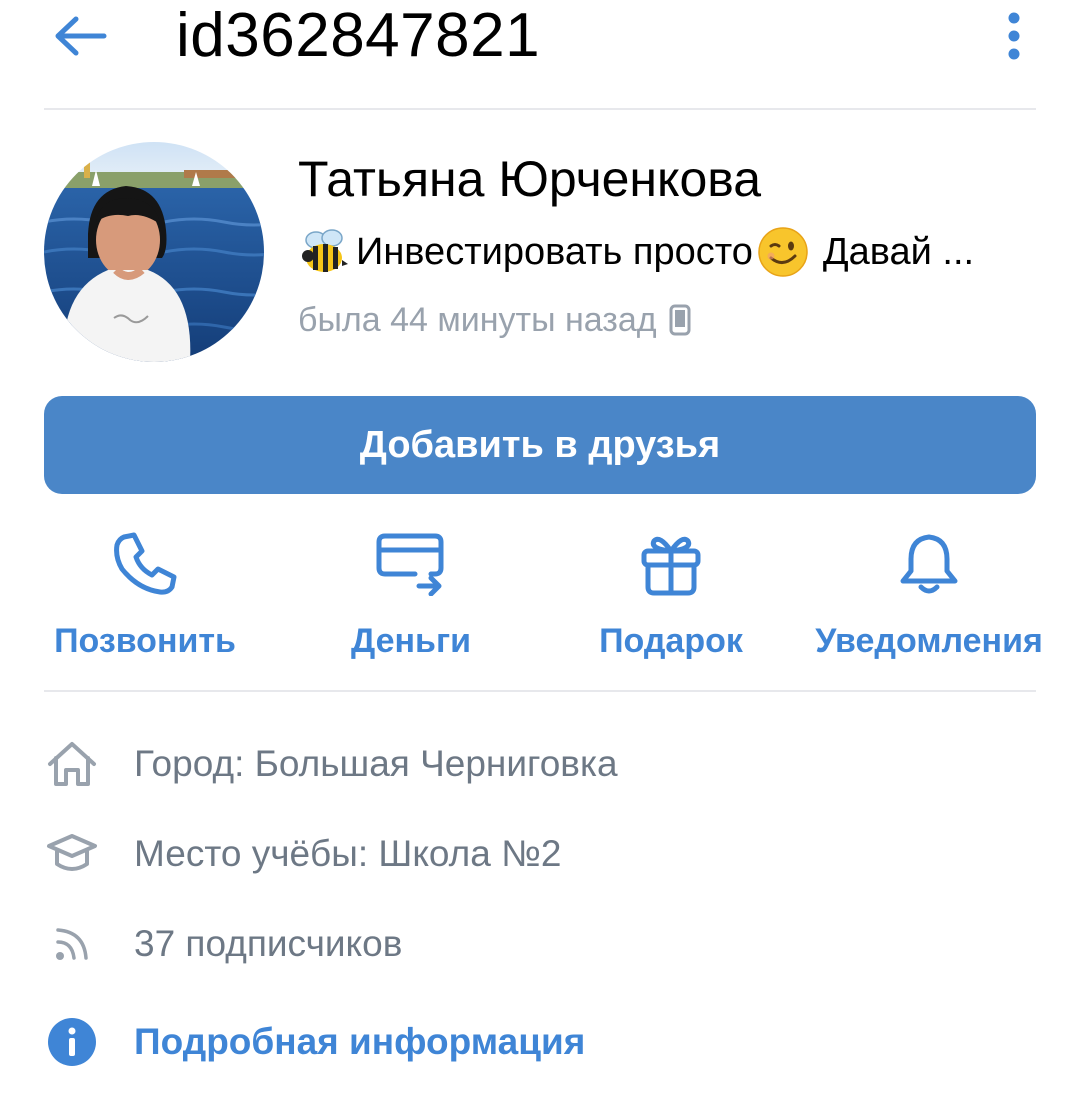 The height and width of the screenshot is (1101, 1080). I want to click on info-text: Город: Большая Черниговка, so click(376, 763).